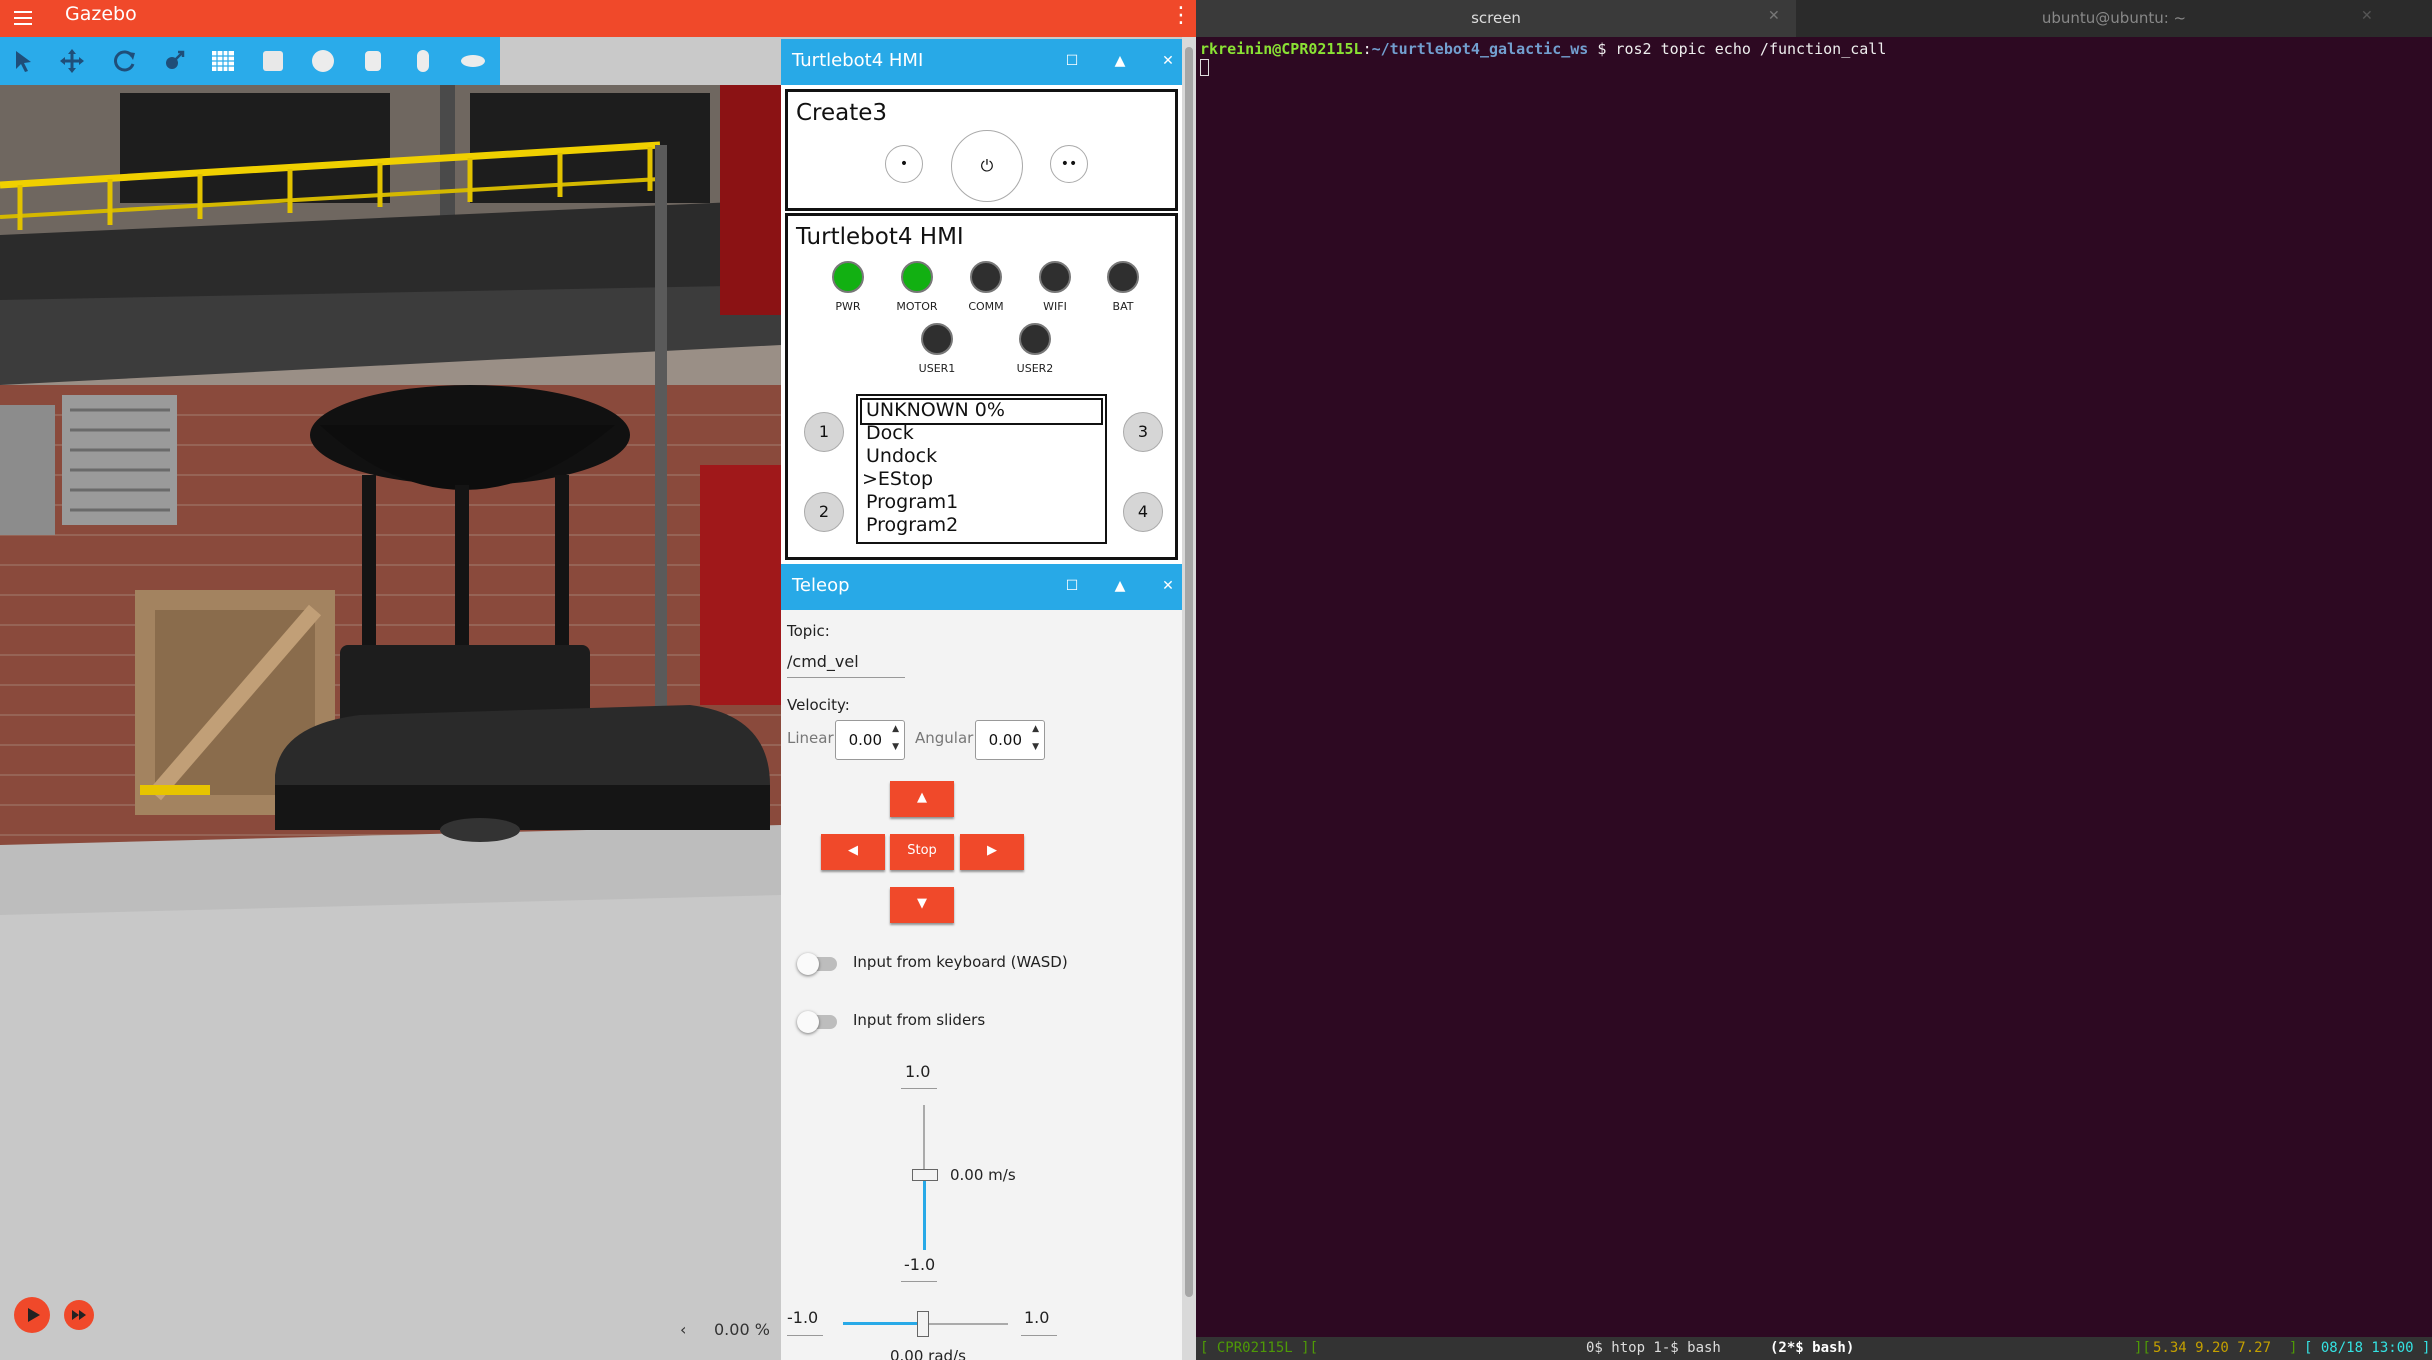 Image resolution: width=2432 pixels, height=1360 pixels. Describe the element at coordinates (858, 60) in the screenshot. I see `hmi-panel-title: Turtlebot4 HMI` at that location.